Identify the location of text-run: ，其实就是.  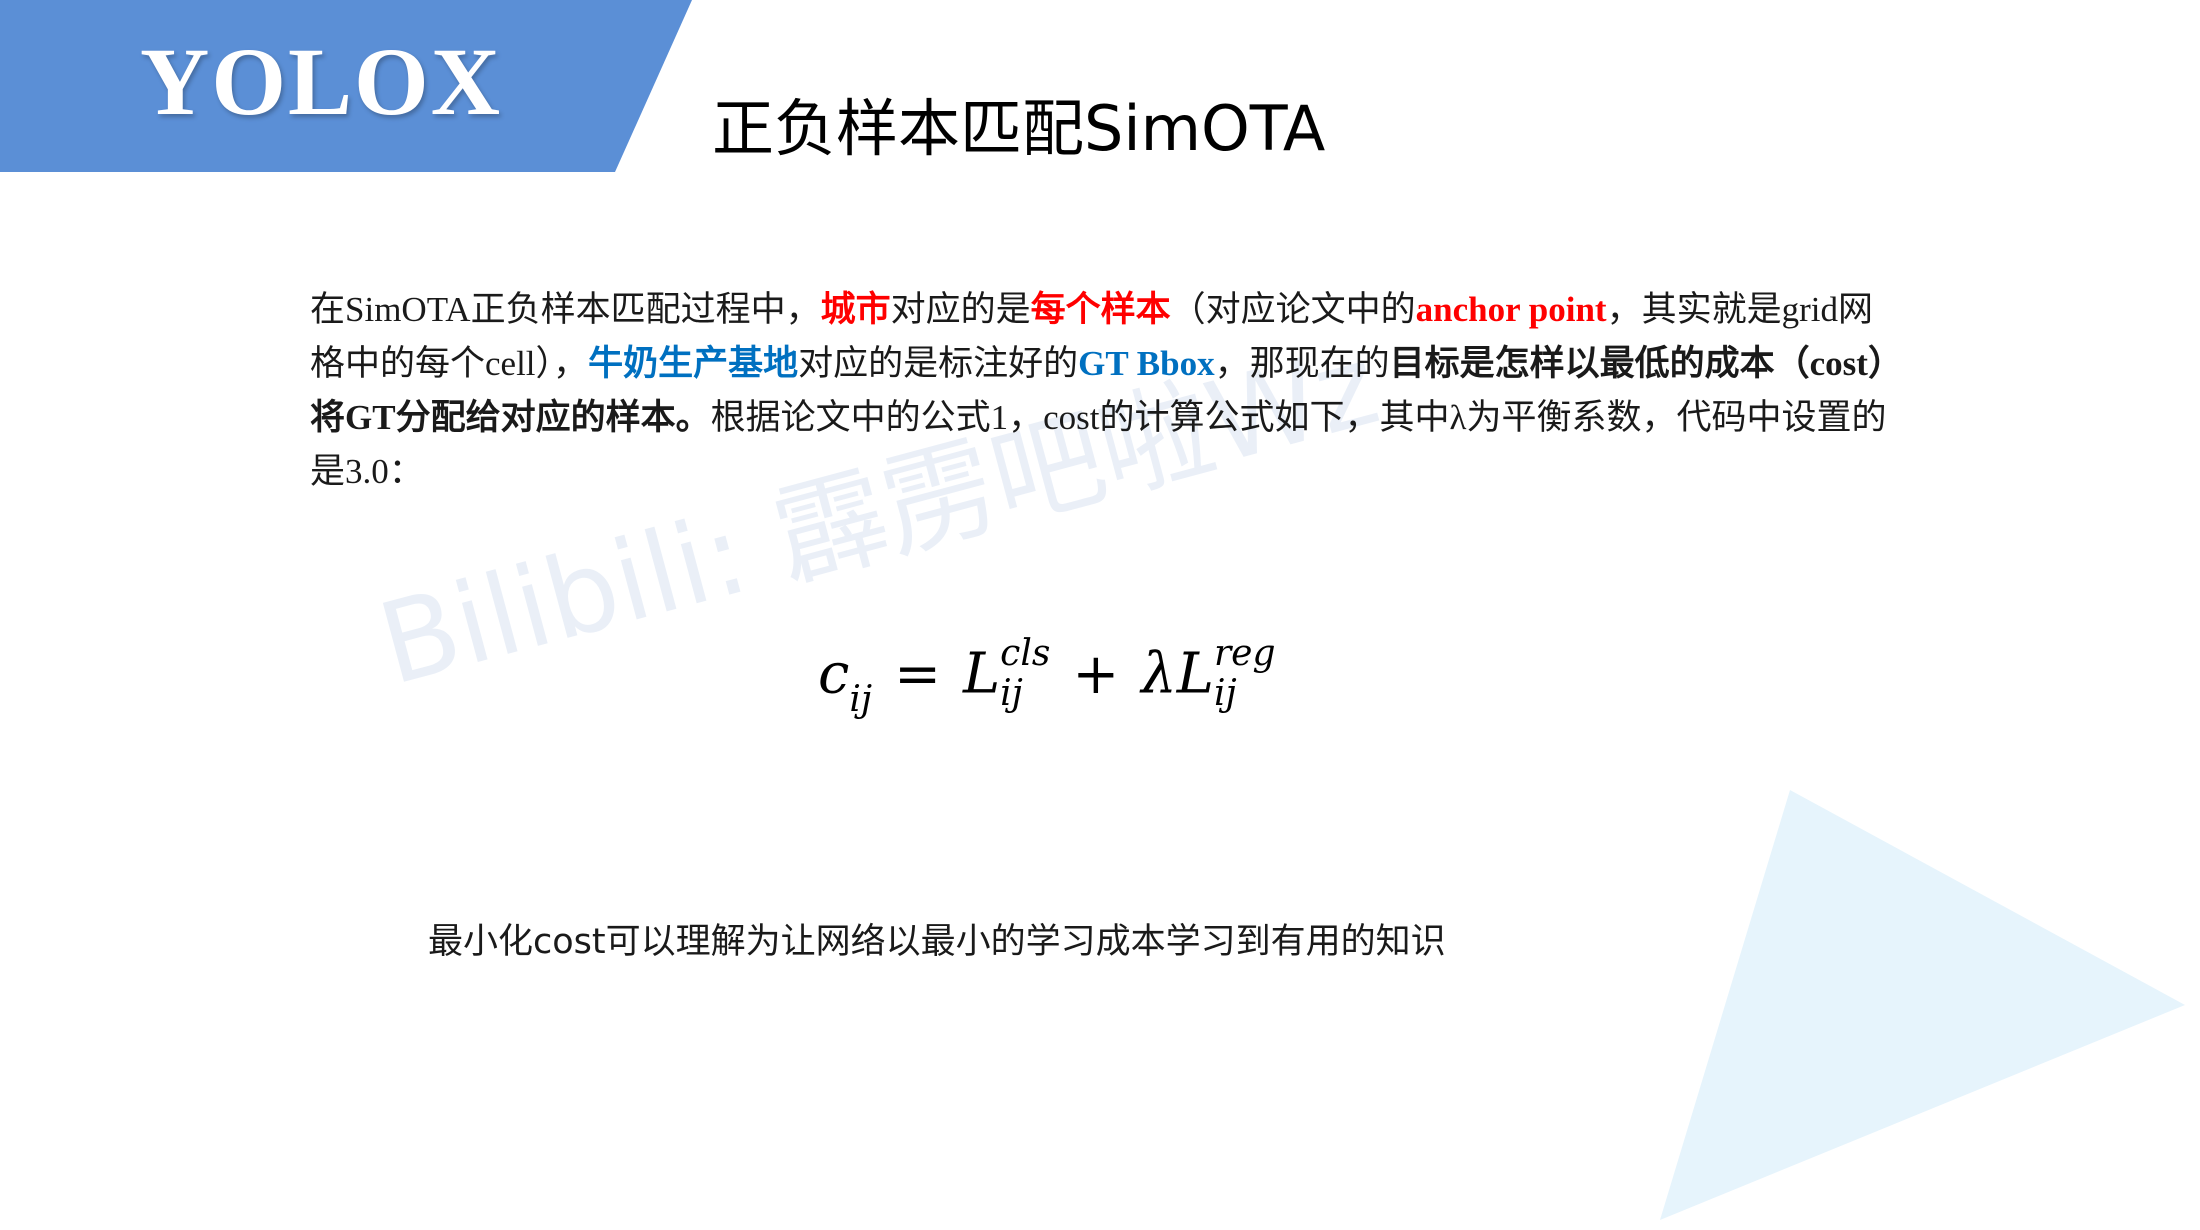
(1694, 310).